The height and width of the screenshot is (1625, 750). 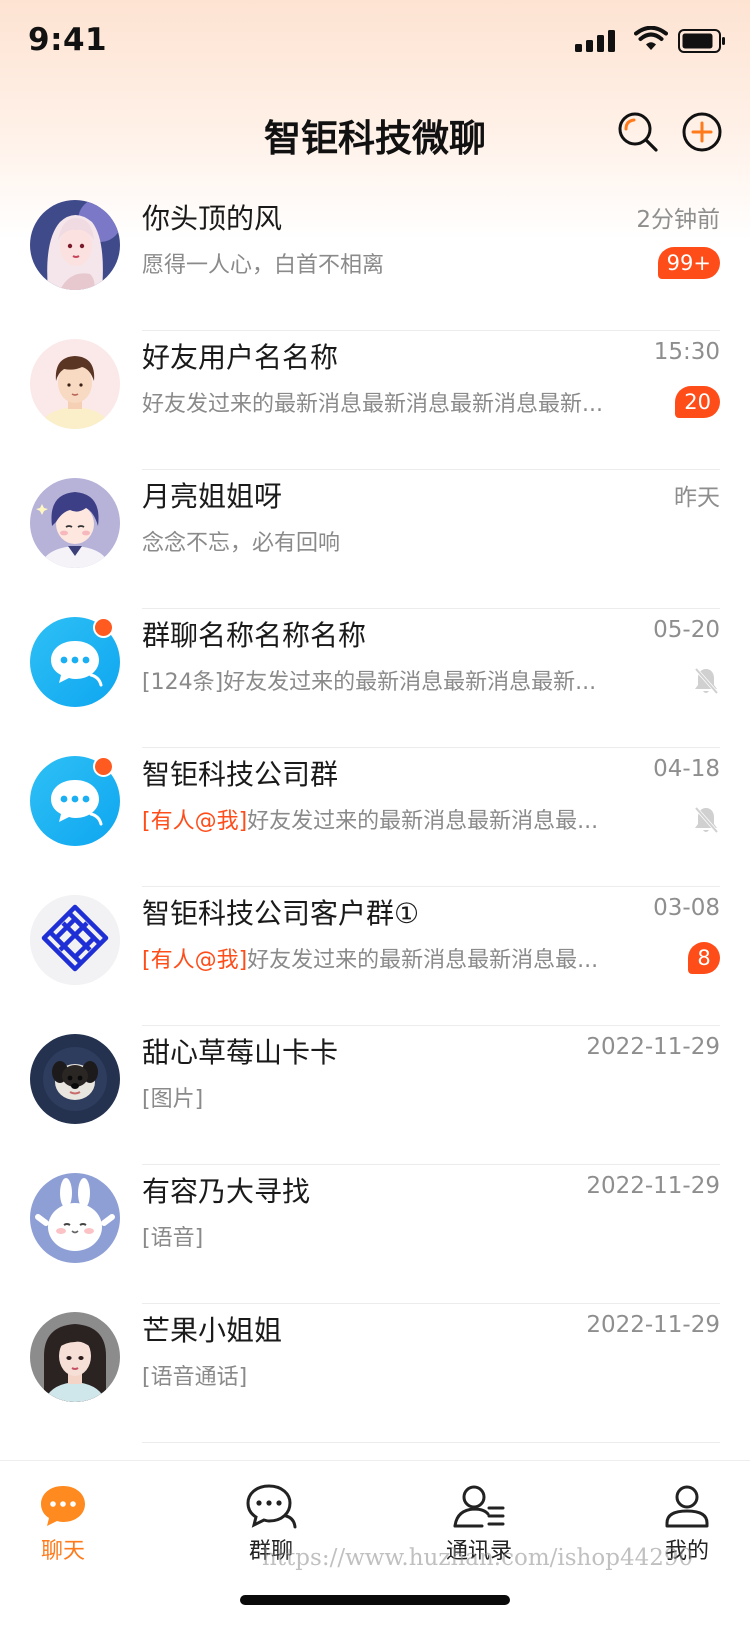 I want to click on chat-time: 2分钟前, so click(x=678, y=220).